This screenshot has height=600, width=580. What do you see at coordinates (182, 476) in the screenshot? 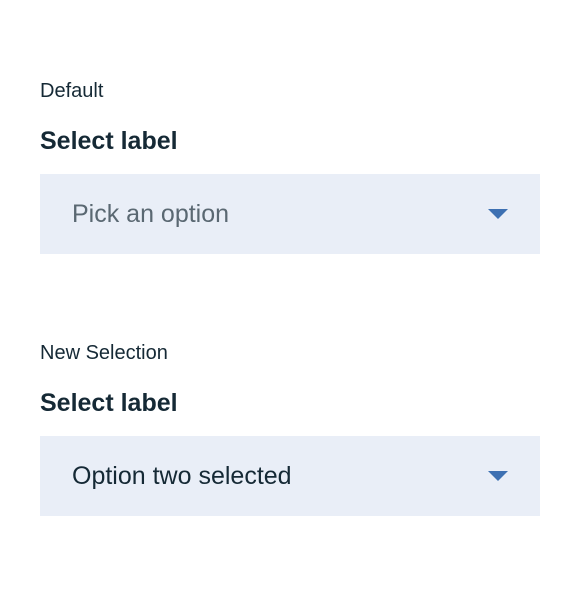
I see `select-selected-value: Option two selected` at bounding box center [182, 476].